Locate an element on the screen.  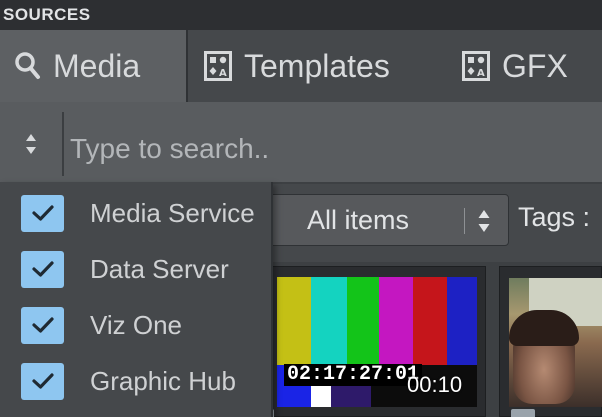
tab-media-label: Media is located at coordinates (97, 65).